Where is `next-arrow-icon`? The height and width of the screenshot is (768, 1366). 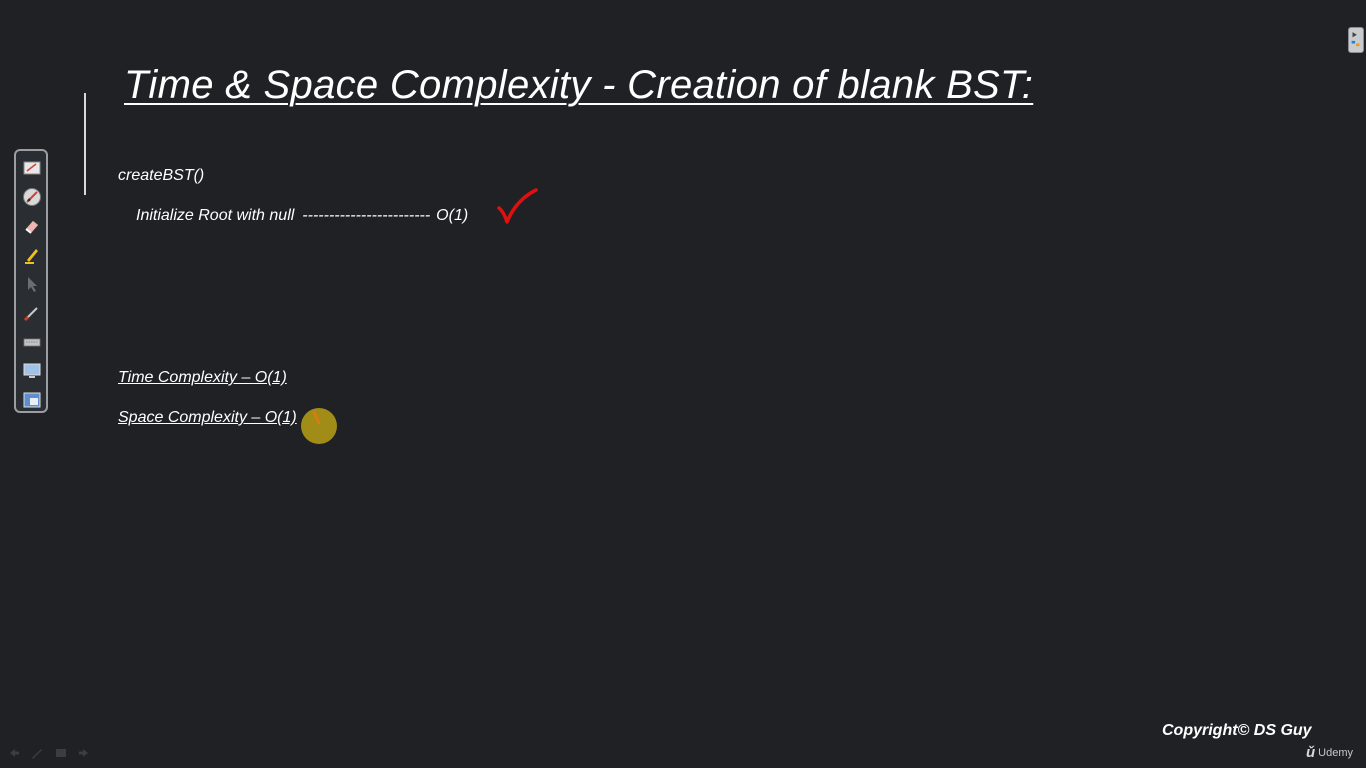
next-arrow-icon is located at coordinates (85, 753).